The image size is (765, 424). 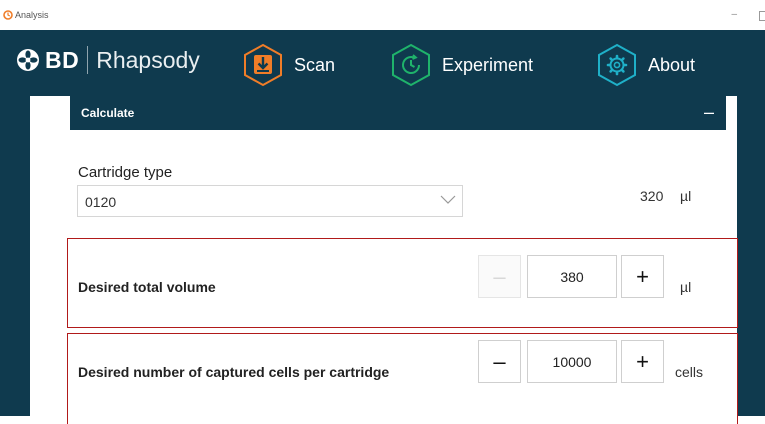 I want to click on left-sidebar-strip, so click(x=15, y=256).